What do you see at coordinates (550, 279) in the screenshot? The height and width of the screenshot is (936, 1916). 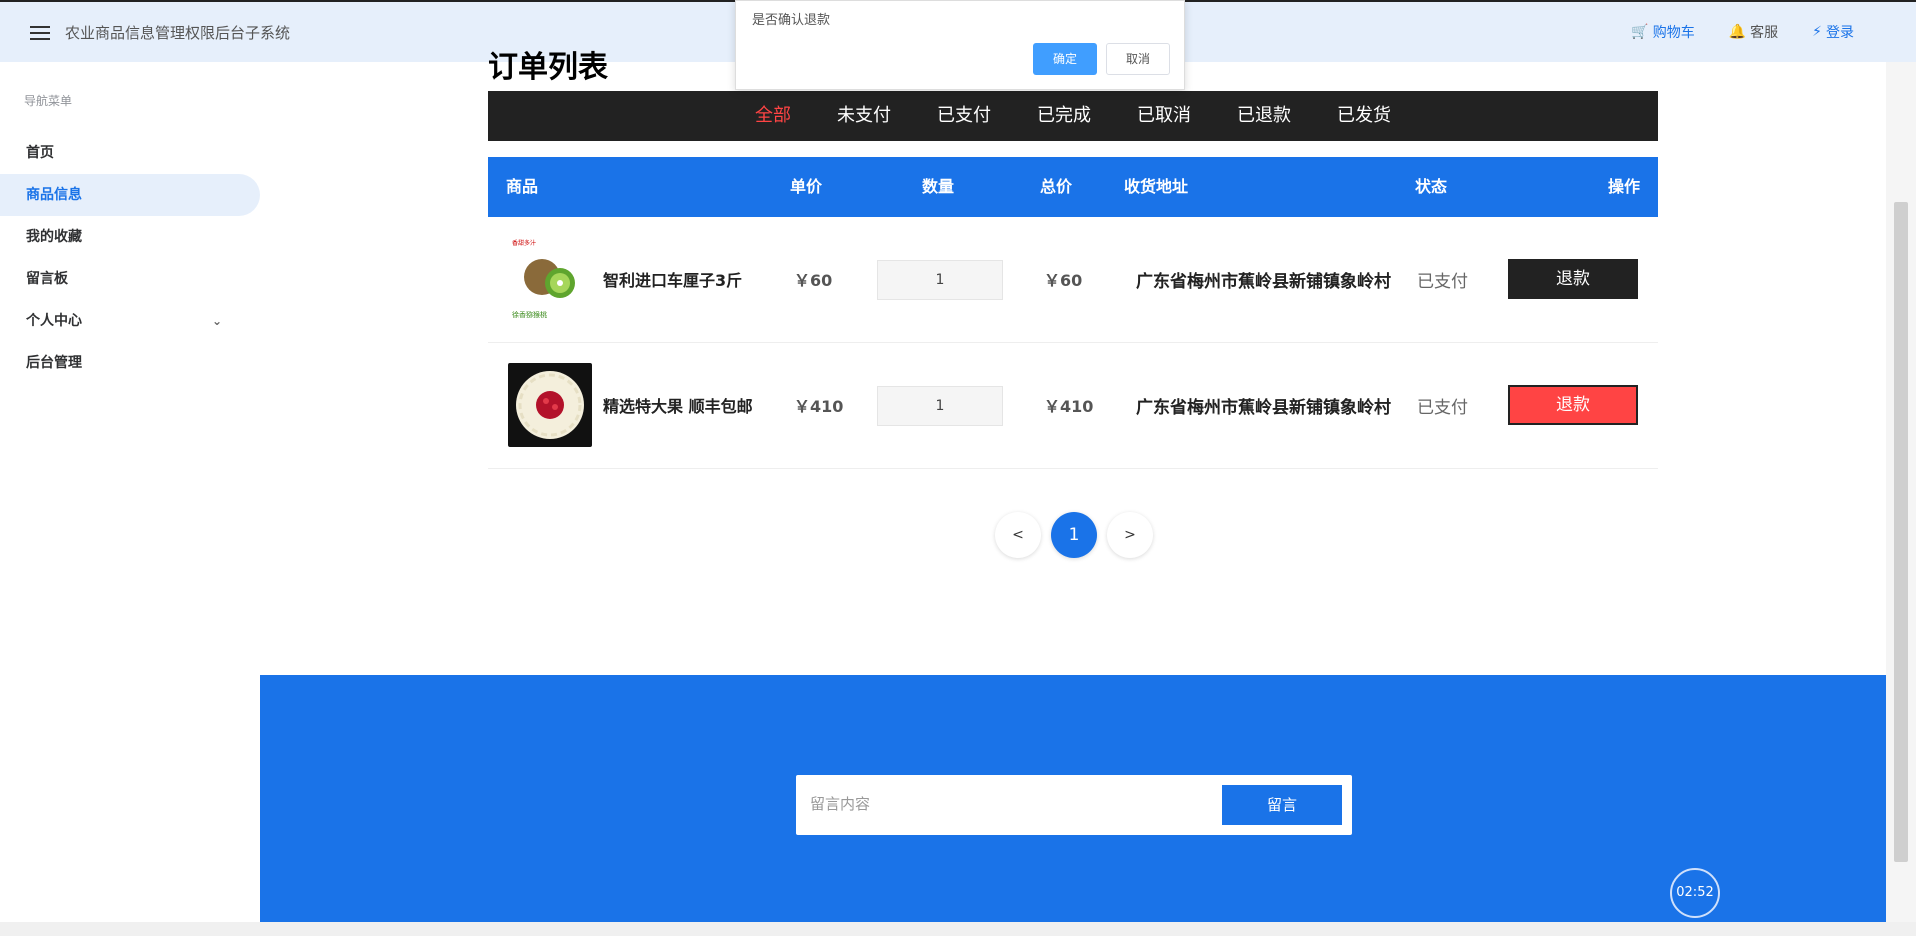 I see `product-image: 香甜多汁 徐香猕猴桃` at bounding box center [550, 279].